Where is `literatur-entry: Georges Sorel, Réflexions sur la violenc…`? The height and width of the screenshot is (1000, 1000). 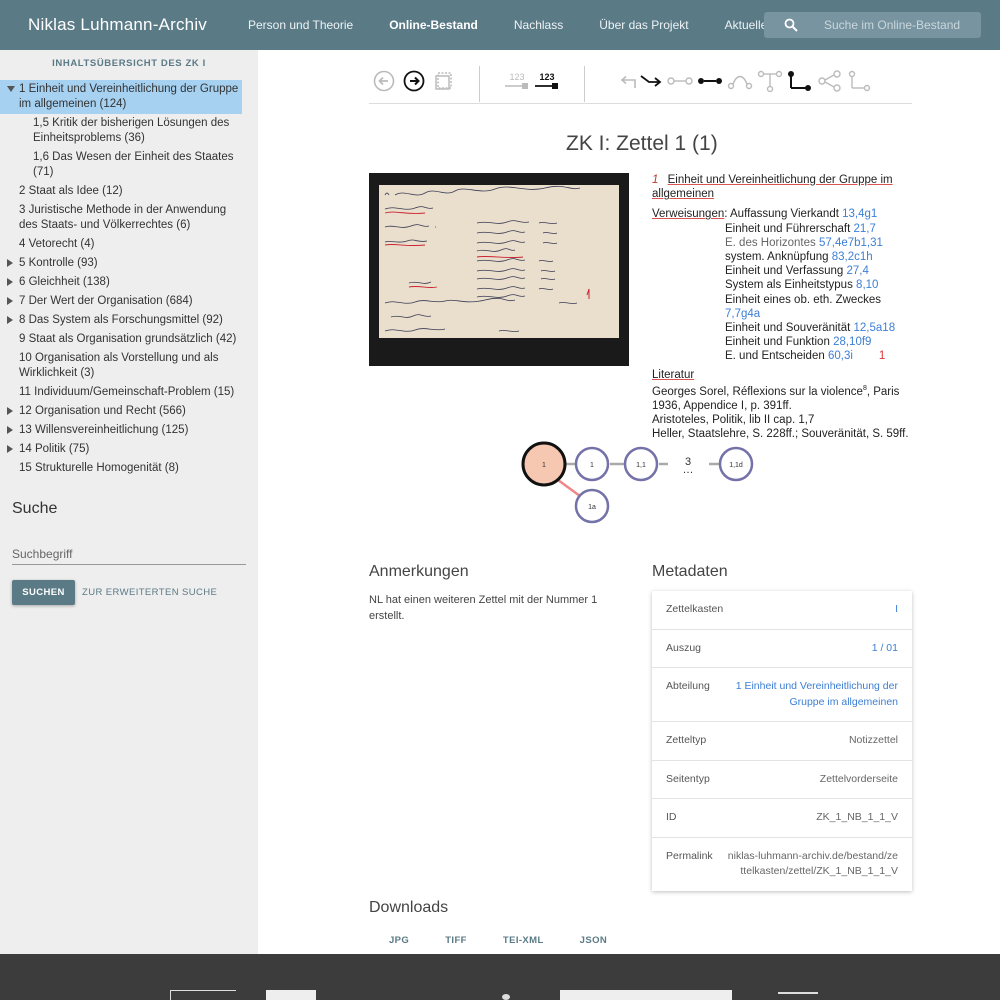
literatur-entry: Georges Sorel, Réflexions sur la violenc… is located at coordinates (784, 397).